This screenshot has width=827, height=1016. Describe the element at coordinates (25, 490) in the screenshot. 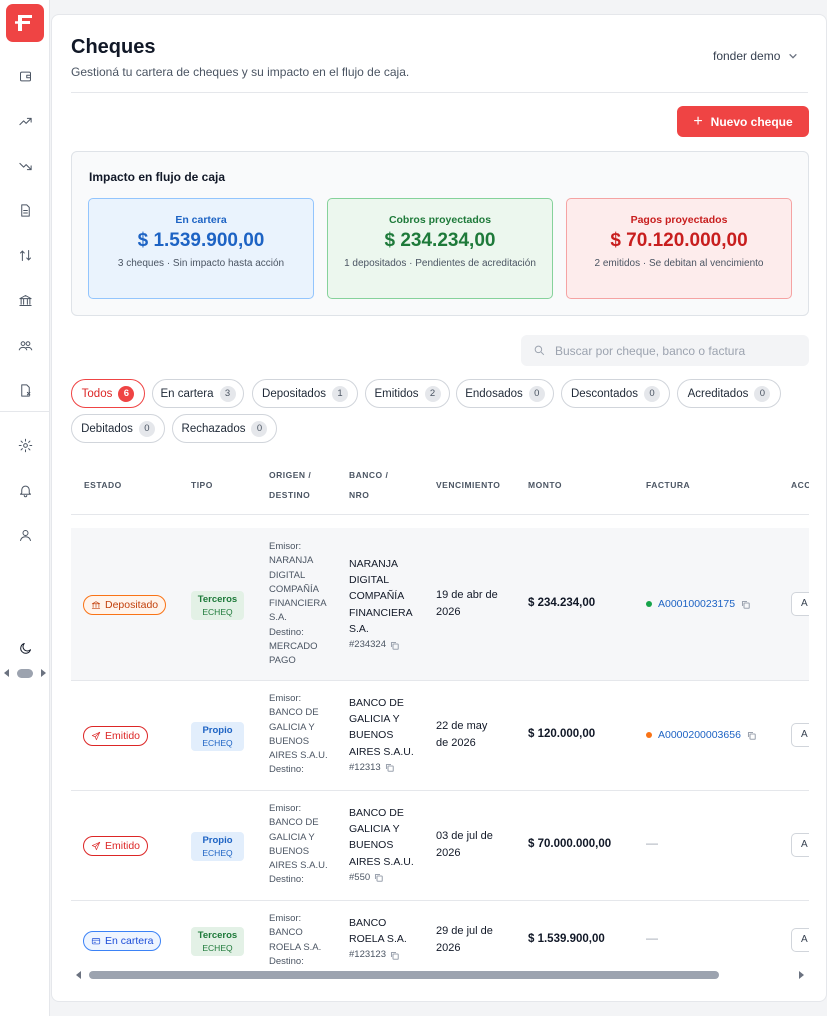

I see `bell-icon` at that location.